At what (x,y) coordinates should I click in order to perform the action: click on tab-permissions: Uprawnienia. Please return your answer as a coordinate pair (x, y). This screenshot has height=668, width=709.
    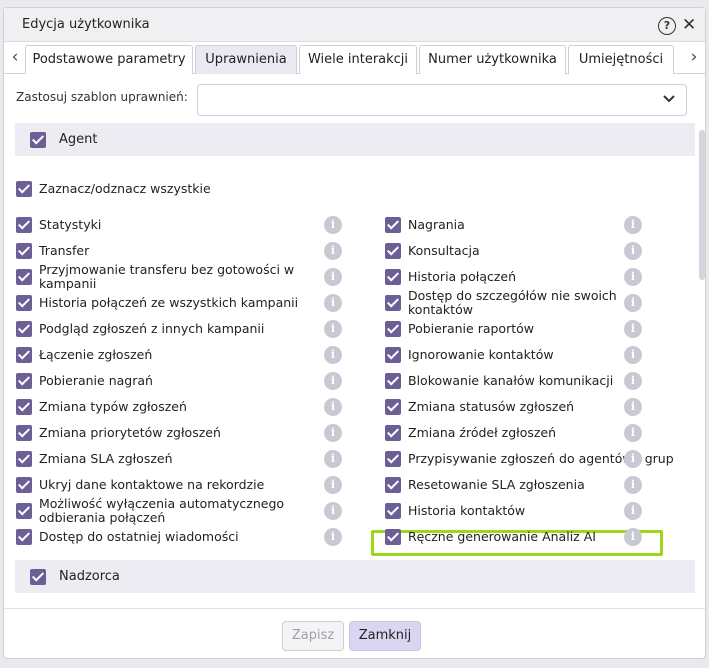
    Looking at the image, I should click on (246, 59).